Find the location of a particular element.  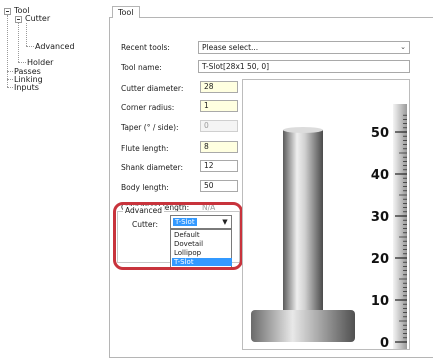

tool-cutter-head is located at coordinates (303, 326).